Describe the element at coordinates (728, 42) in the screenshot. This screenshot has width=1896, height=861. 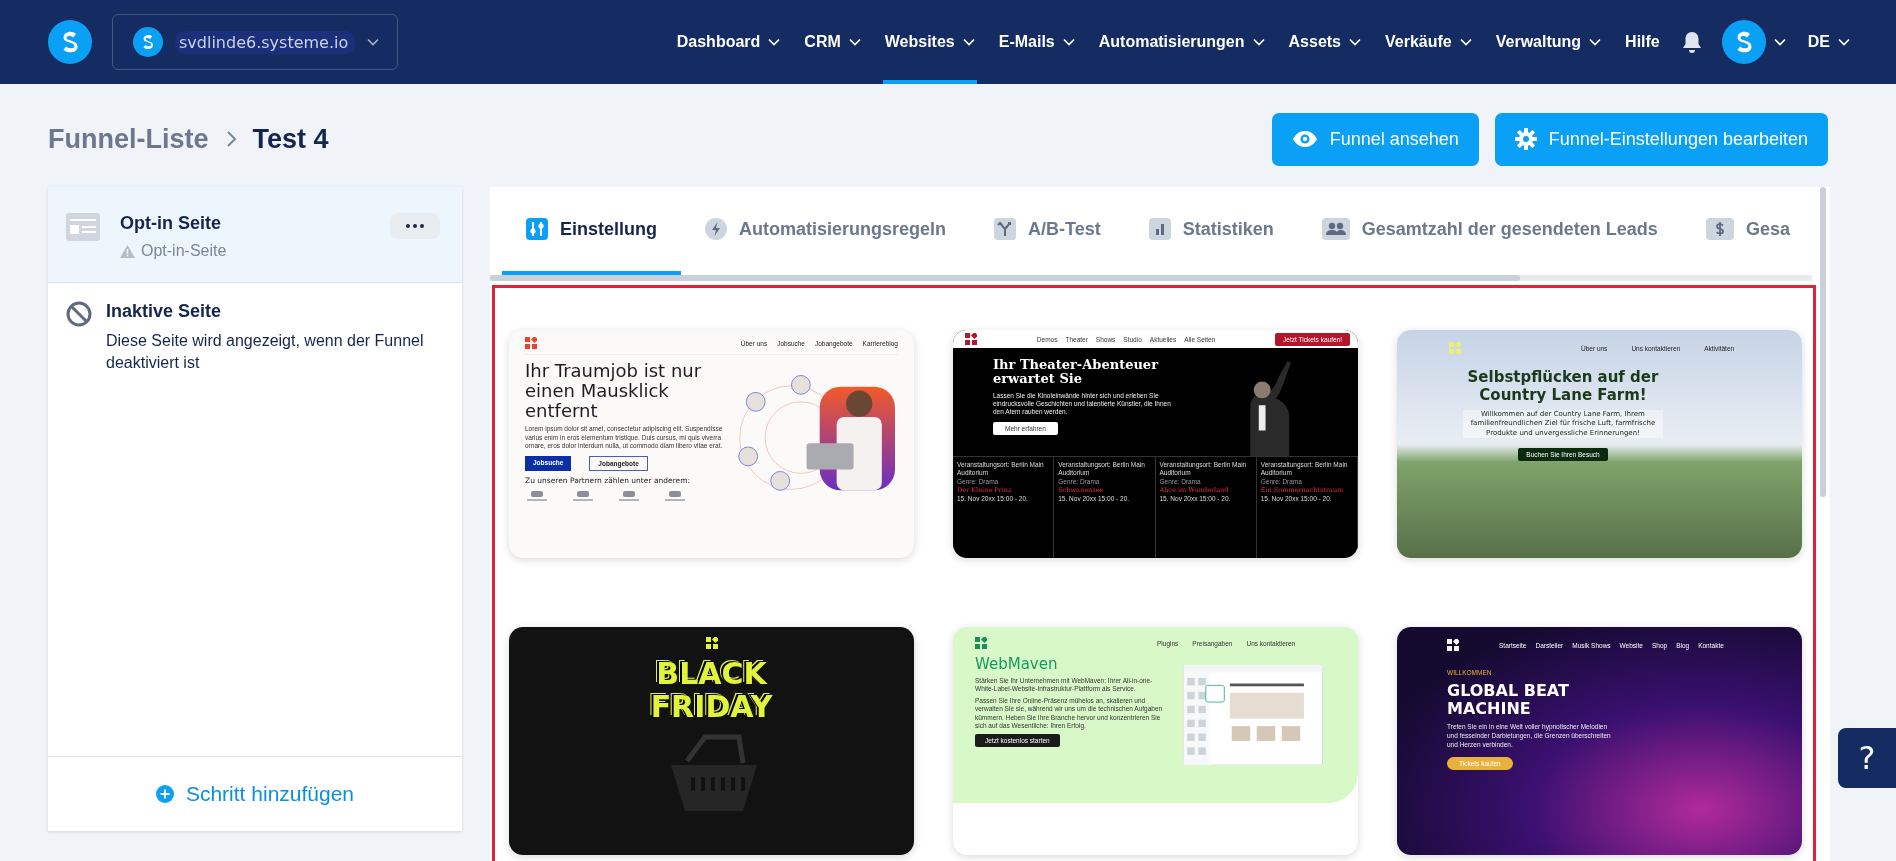
I see `nav-menu-item: Dashboard` at that location.